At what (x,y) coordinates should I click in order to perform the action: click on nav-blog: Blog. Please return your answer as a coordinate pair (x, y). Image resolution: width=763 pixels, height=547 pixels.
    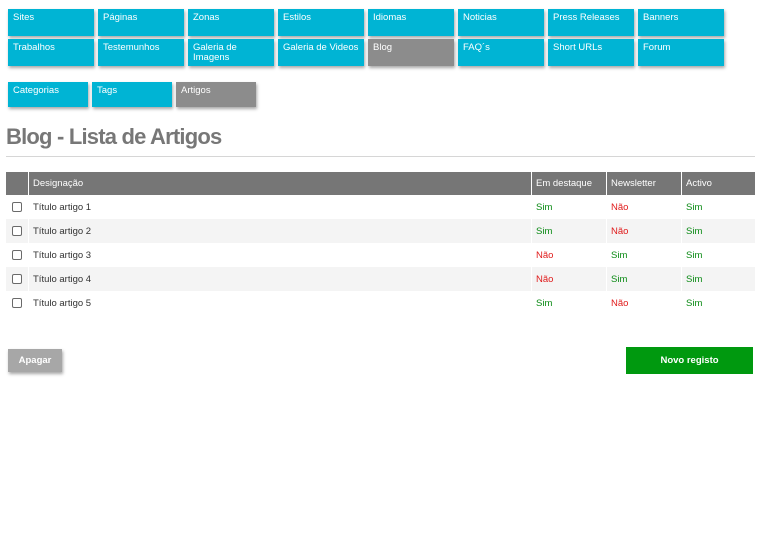
    Looking at the image, I should click on (411, 52).